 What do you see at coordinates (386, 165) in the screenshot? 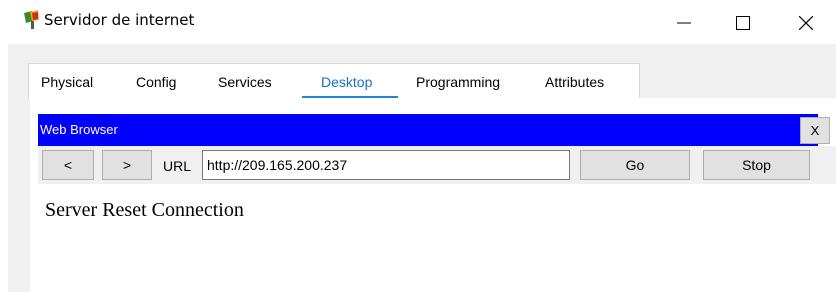
I see `url-input: http://209.165.200.237` at bounding box center [386, 165].